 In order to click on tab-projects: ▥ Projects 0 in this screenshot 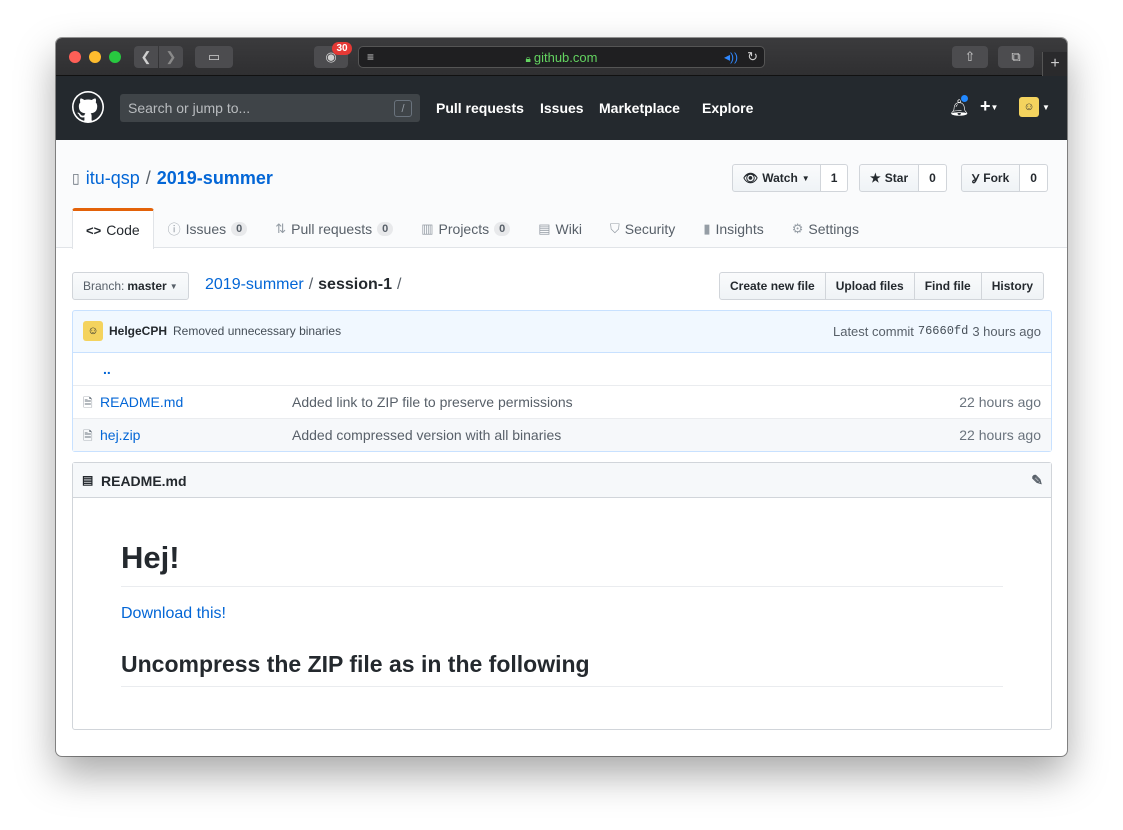, I will do `click(465, 228)`.